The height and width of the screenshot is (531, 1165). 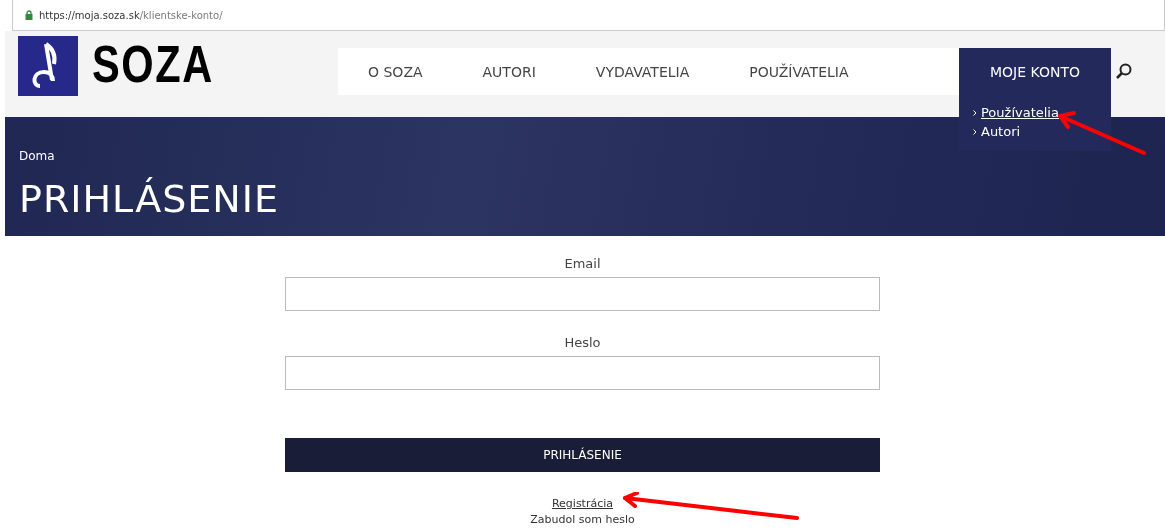 What do you see at coordinates (153, 64) in the screenshot?
I see `logo-text: SOZA` at bounding box center [153, 64].